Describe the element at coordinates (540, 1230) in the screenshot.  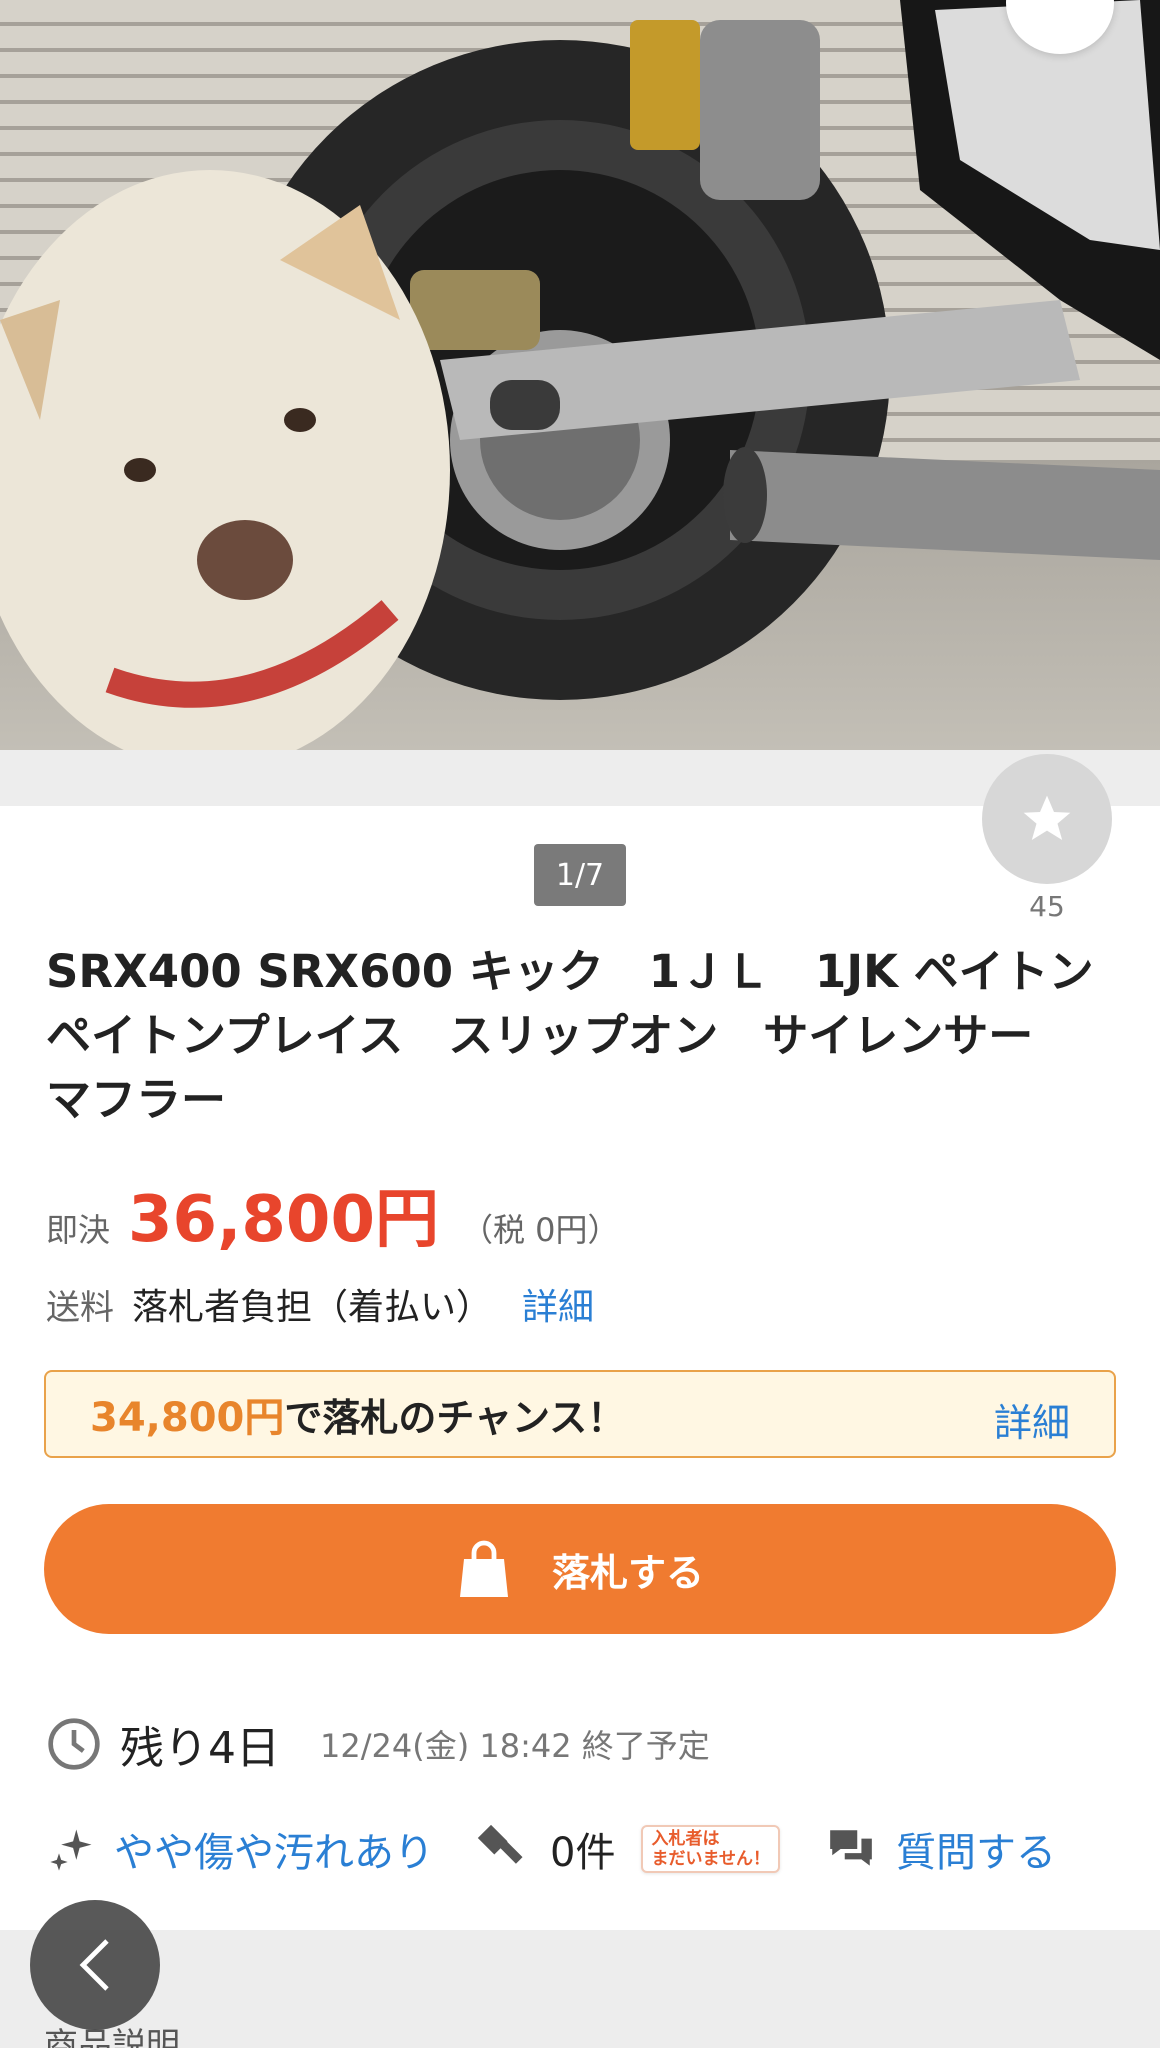
I see `tax-amount: （税 0円）` at that location.